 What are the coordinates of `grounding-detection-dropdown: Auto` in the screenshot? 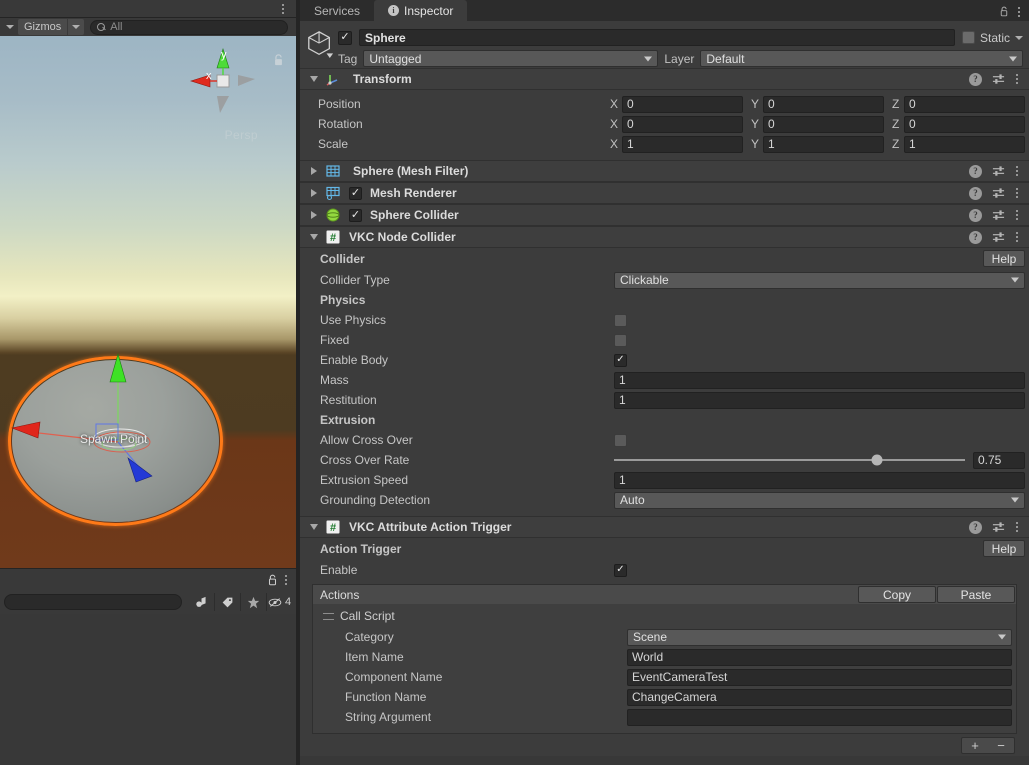 It's located at (819, 500).